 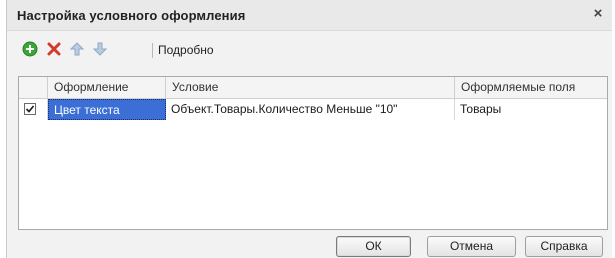 What do you see at coordinates (310, 87) in the screenshot?
I see `header-condition: Условие` at bounding box center [310, 87].